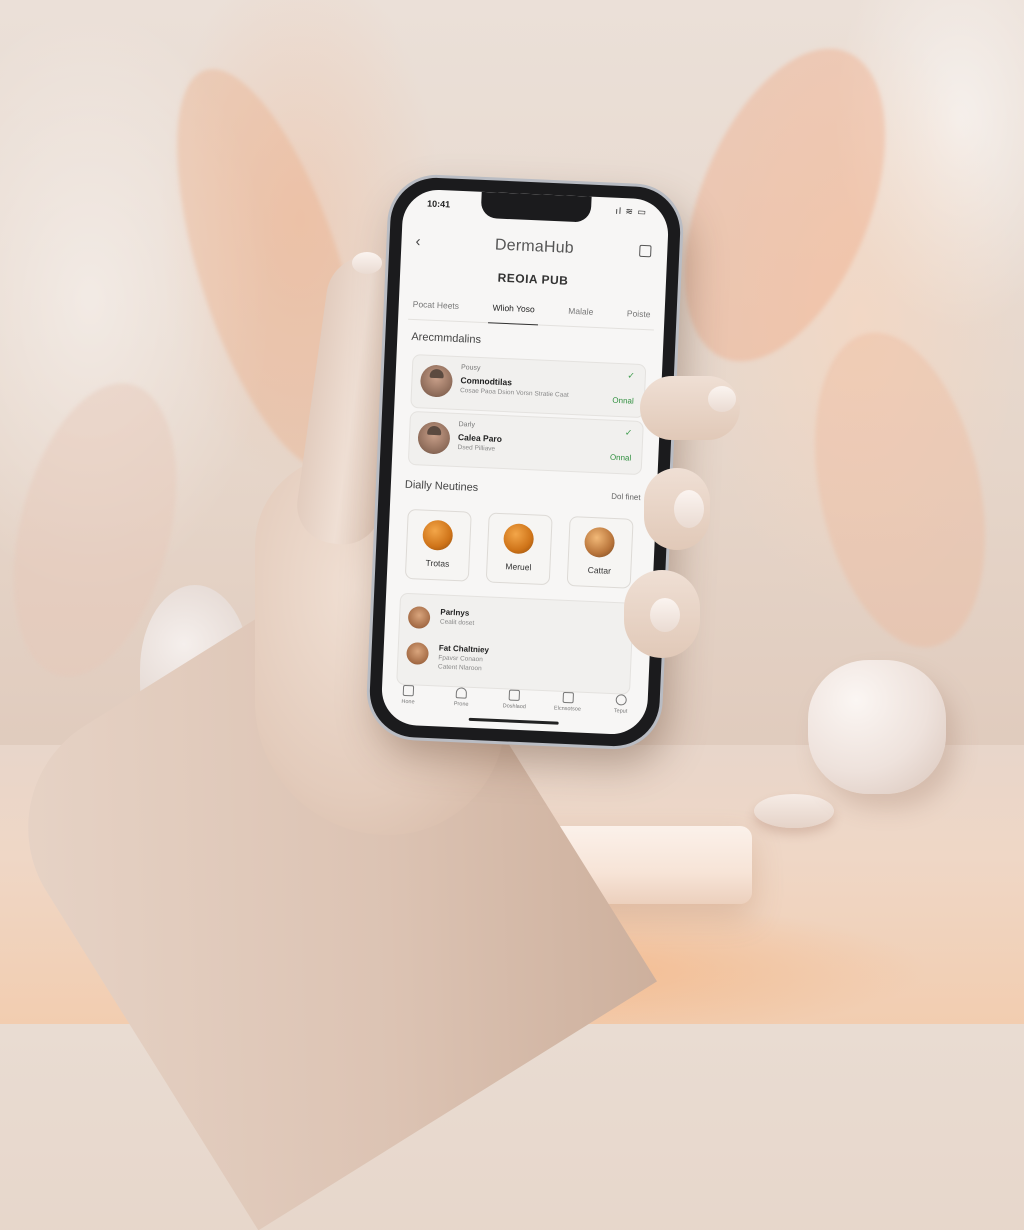 The width and height of the screenshot is (1024, 1230). What do you see at coordinates (455, 612) in the screenshot?
I see `list-item-title: Parlnys` at bounding box center [455, 612].